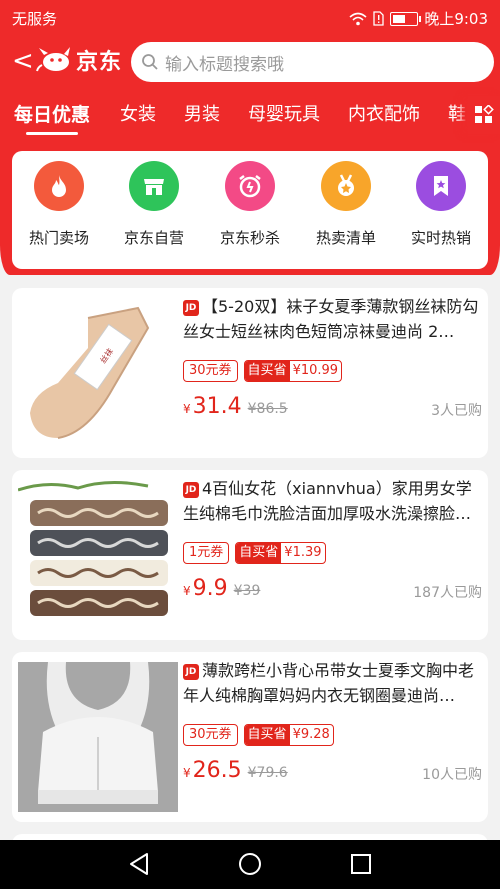 The image size is (500, 889). I want to click on category-tabs: 每日优惠 女装 男装 母婴玩具 内衣配饰 鞋, so click(250, 116).